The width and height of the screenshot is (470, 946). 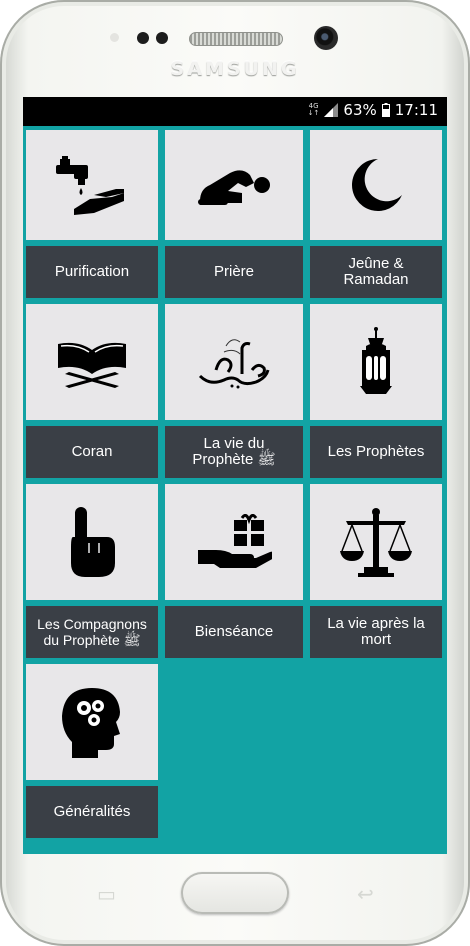 I want to click on back-key-icon: ↩, so click(x=365, y=894).